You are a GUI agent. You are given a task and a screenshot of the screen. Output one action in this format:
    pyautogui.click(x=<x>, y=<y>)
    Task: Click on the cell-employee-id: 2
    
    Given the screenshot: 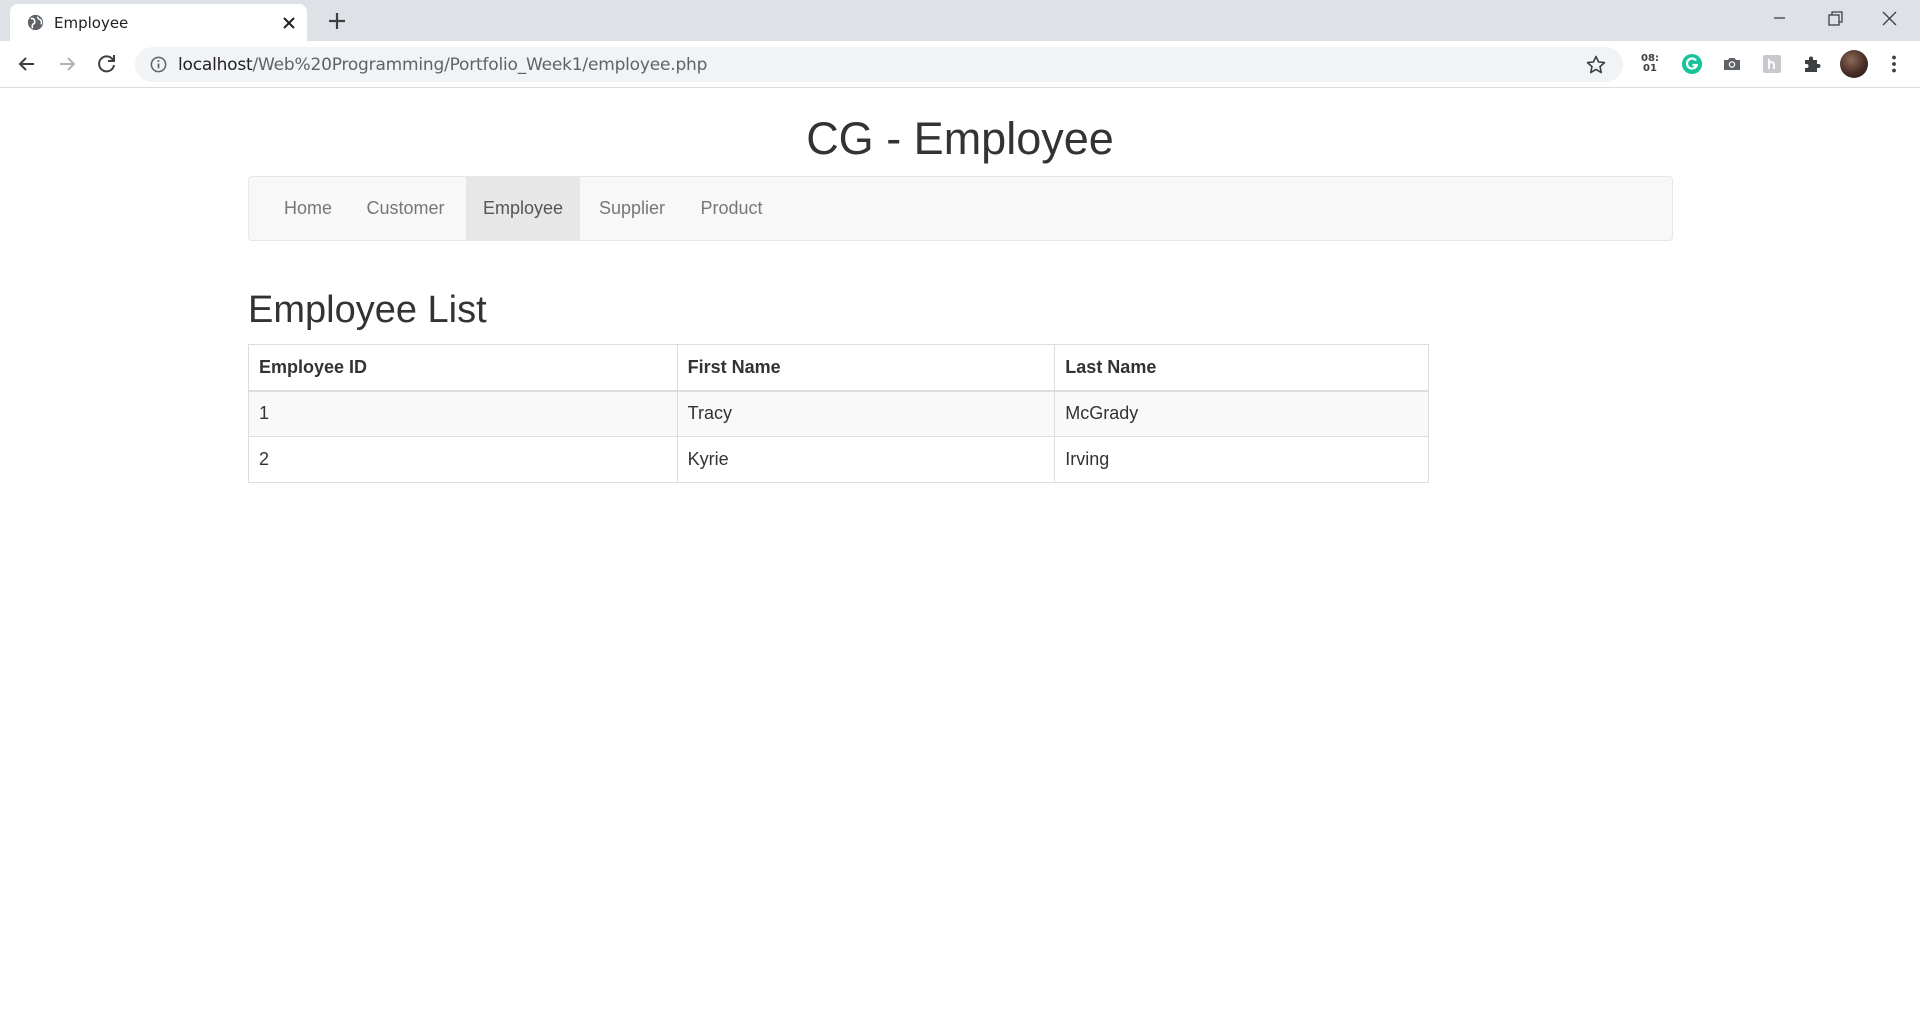 What is the action you would take?
    pyautogui.click(x=463, y=459)
    